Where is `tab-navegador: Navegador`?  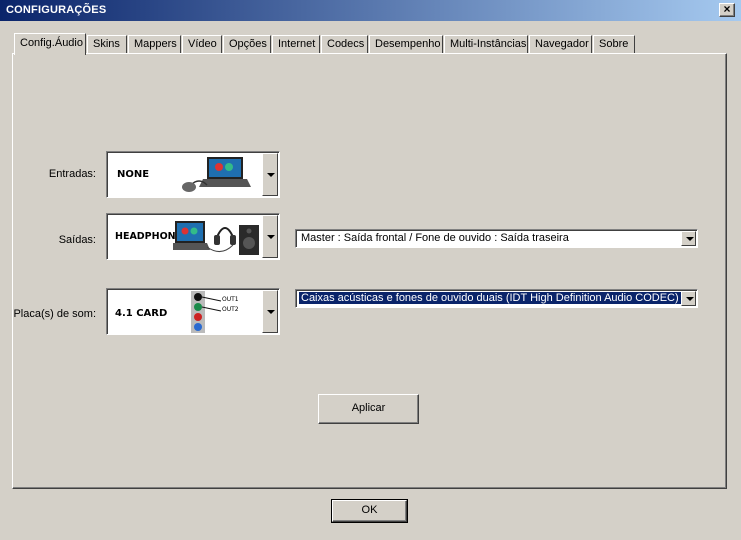 tab-navegador: Navegador is located at coordinates (560, 44).